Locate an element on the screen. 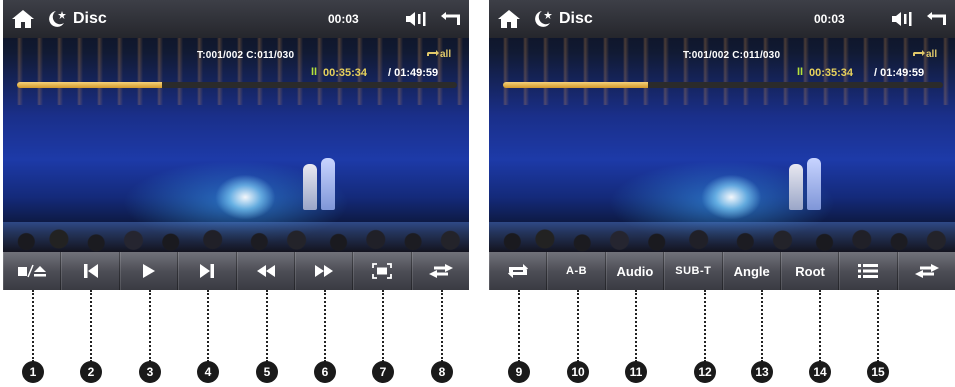 Image resolution: width=955 pixels, height=387 pixels. rewind-button is located at coordinates (265, 271).